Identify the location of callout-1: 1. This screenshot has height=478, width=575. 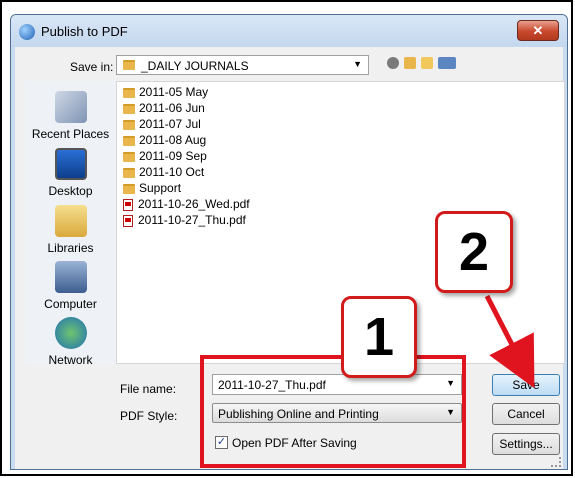
(379, 337).